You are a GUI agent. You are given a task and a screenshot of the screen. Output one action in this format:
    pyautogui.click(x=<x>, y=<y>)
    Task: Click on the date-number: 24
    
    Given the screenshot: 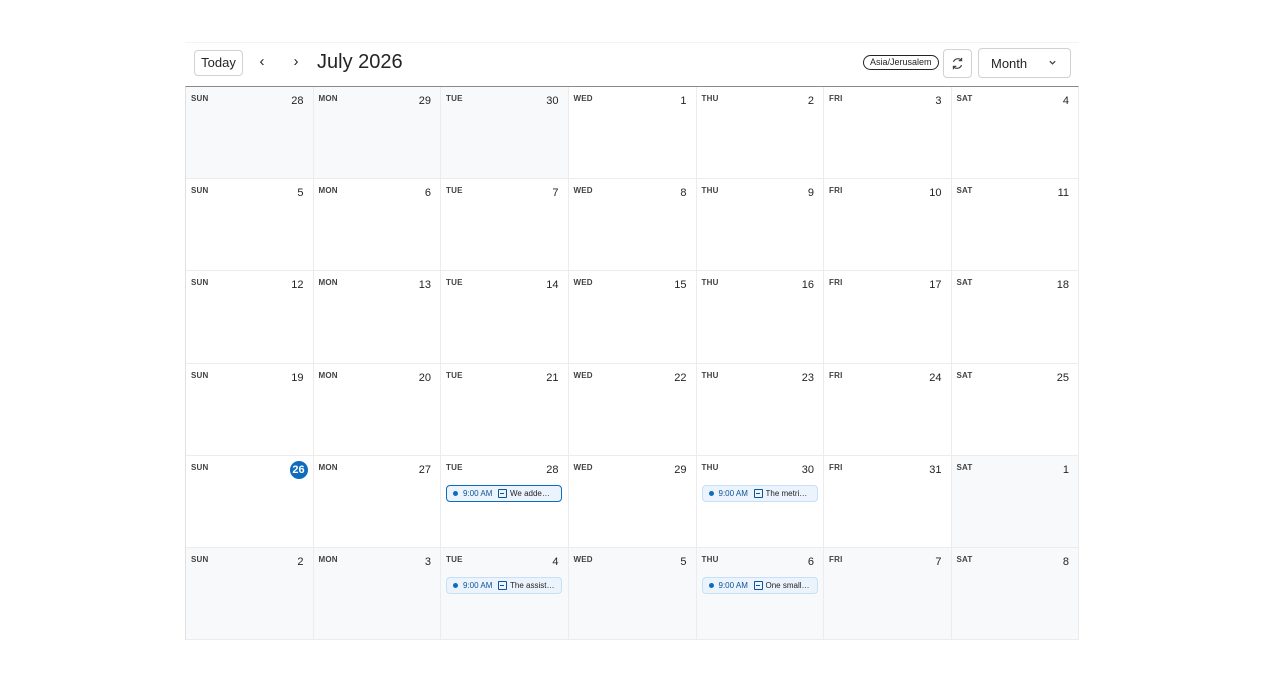 What is the action you would take?
    pyautogui.click(x=935, y=378)
    